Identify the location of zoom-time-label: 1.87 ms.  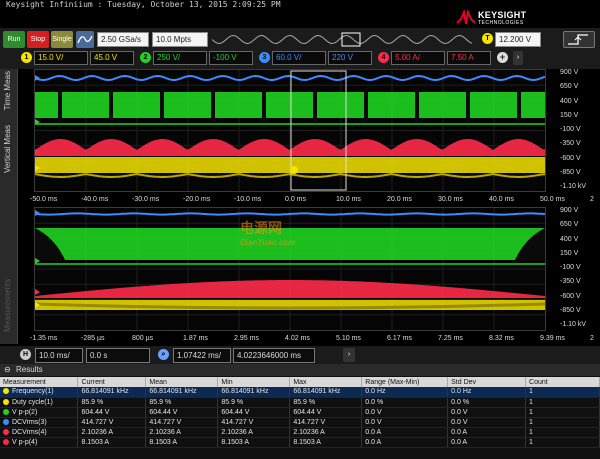
(195, 338).